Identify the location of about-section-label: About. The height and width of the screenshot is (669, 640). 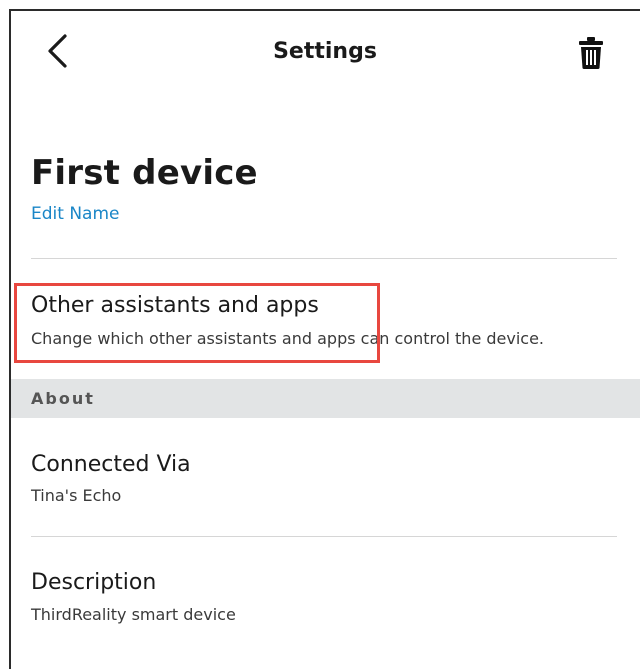
(63, 398).